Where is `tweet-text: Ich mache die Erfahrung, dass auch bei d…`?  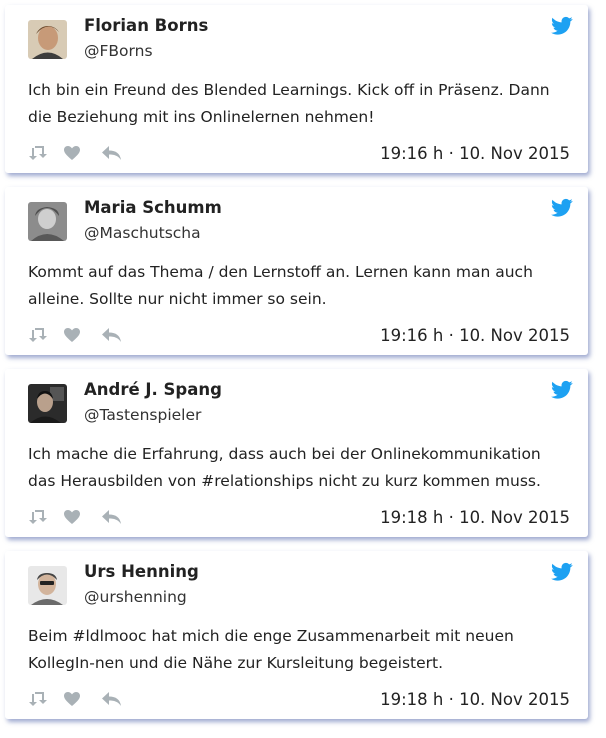
tweet-text: Ich mache die Erfahrung, dass auch bei d… is located at coordinates (284, 467).